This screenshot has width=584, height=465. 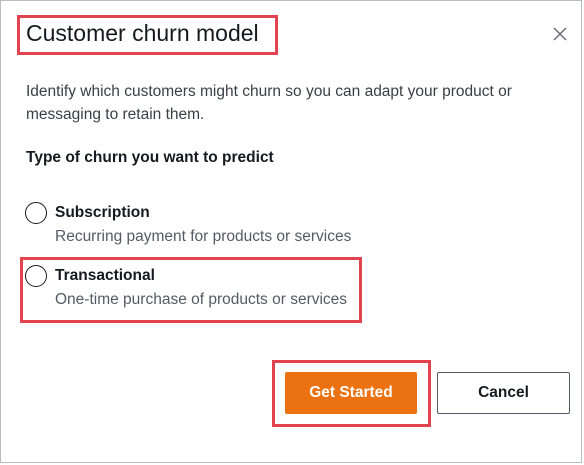 I want to click on get-started-button: Get Started, so click(x=351, y=393).